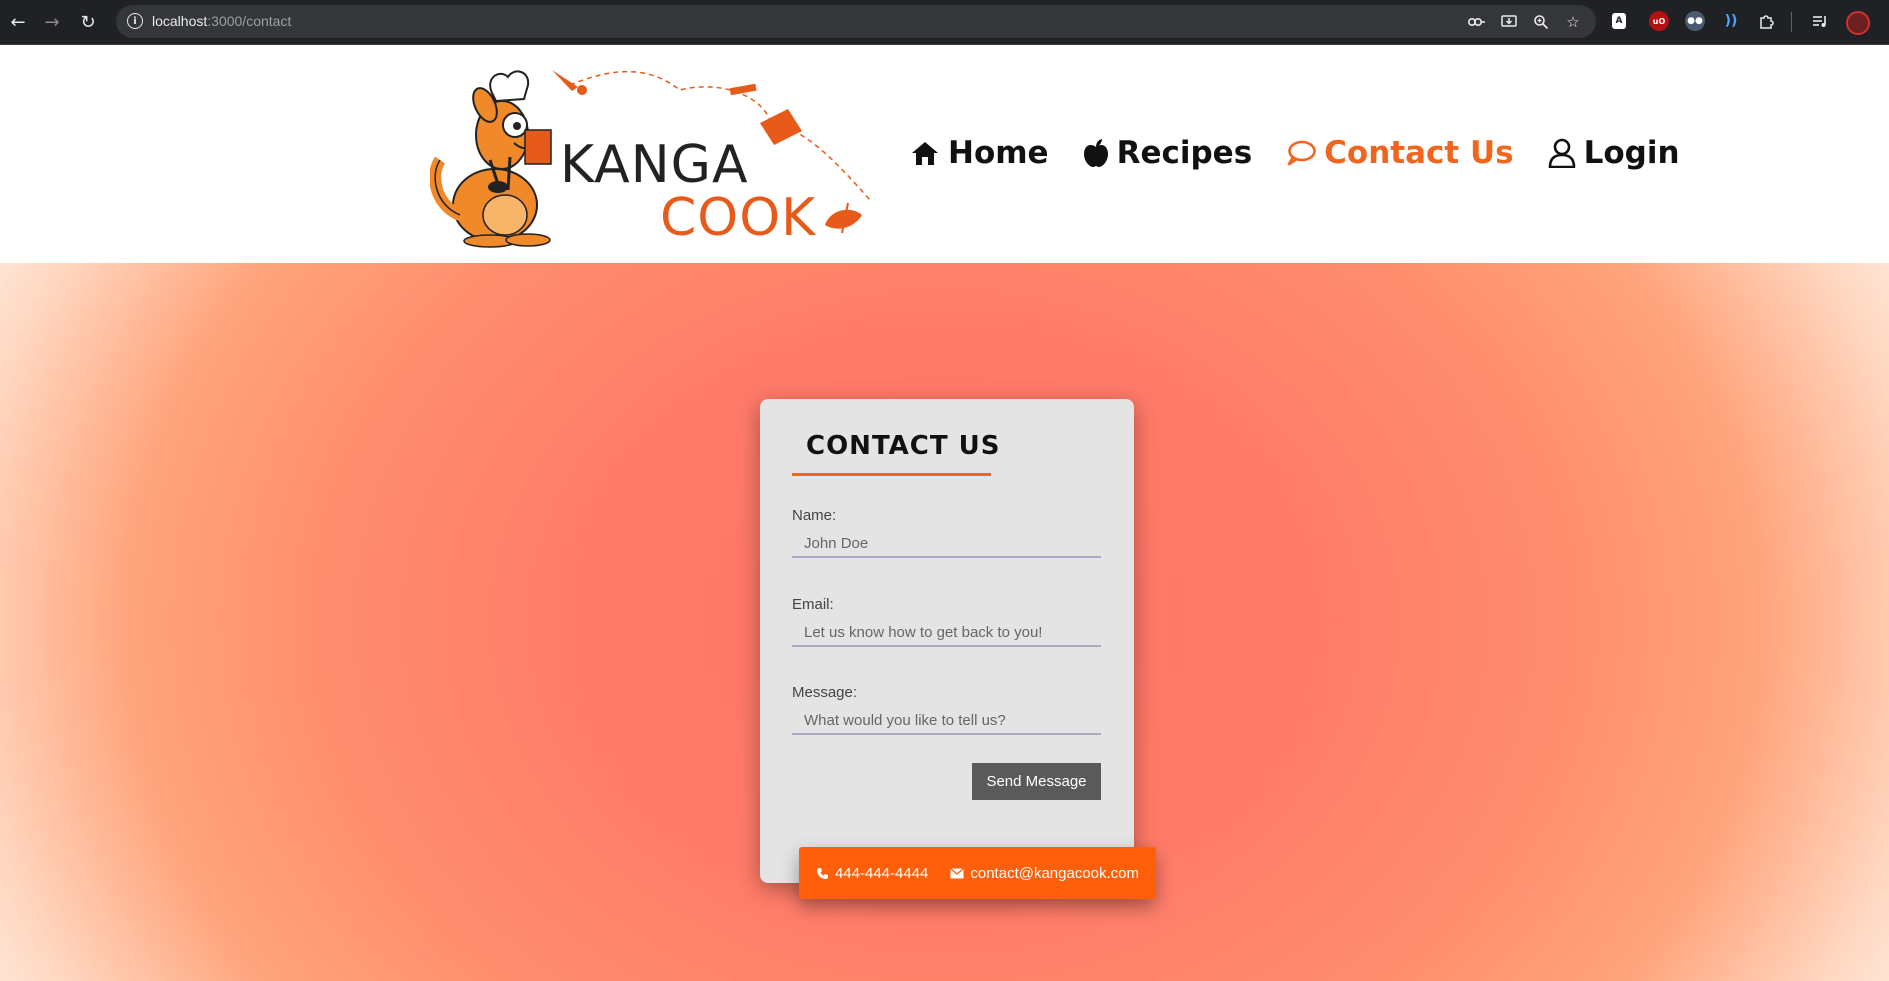 This screenshot has width=1889, height=981. Describe the element at coordinates (825, 692) in the screenshot. I see `message-label: Message:` at that location.